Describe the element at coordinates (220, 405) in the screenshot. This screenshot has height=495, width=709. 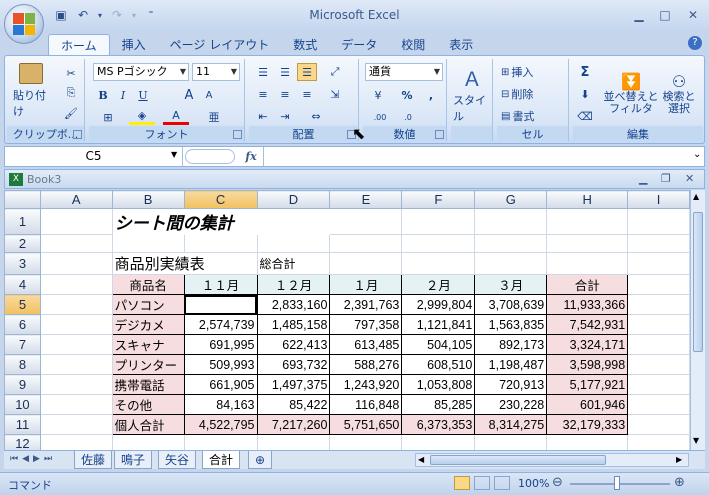
I see `table-cell: 84,163` at that location.